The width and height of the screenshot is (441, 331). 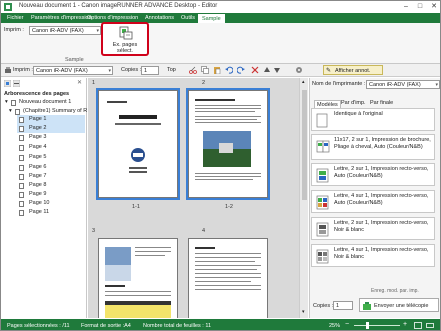 What do you see at coordinates (51, 176) in the screenshot?
I see `tree-page-7: Page 7` at bounding box center [51, 176].